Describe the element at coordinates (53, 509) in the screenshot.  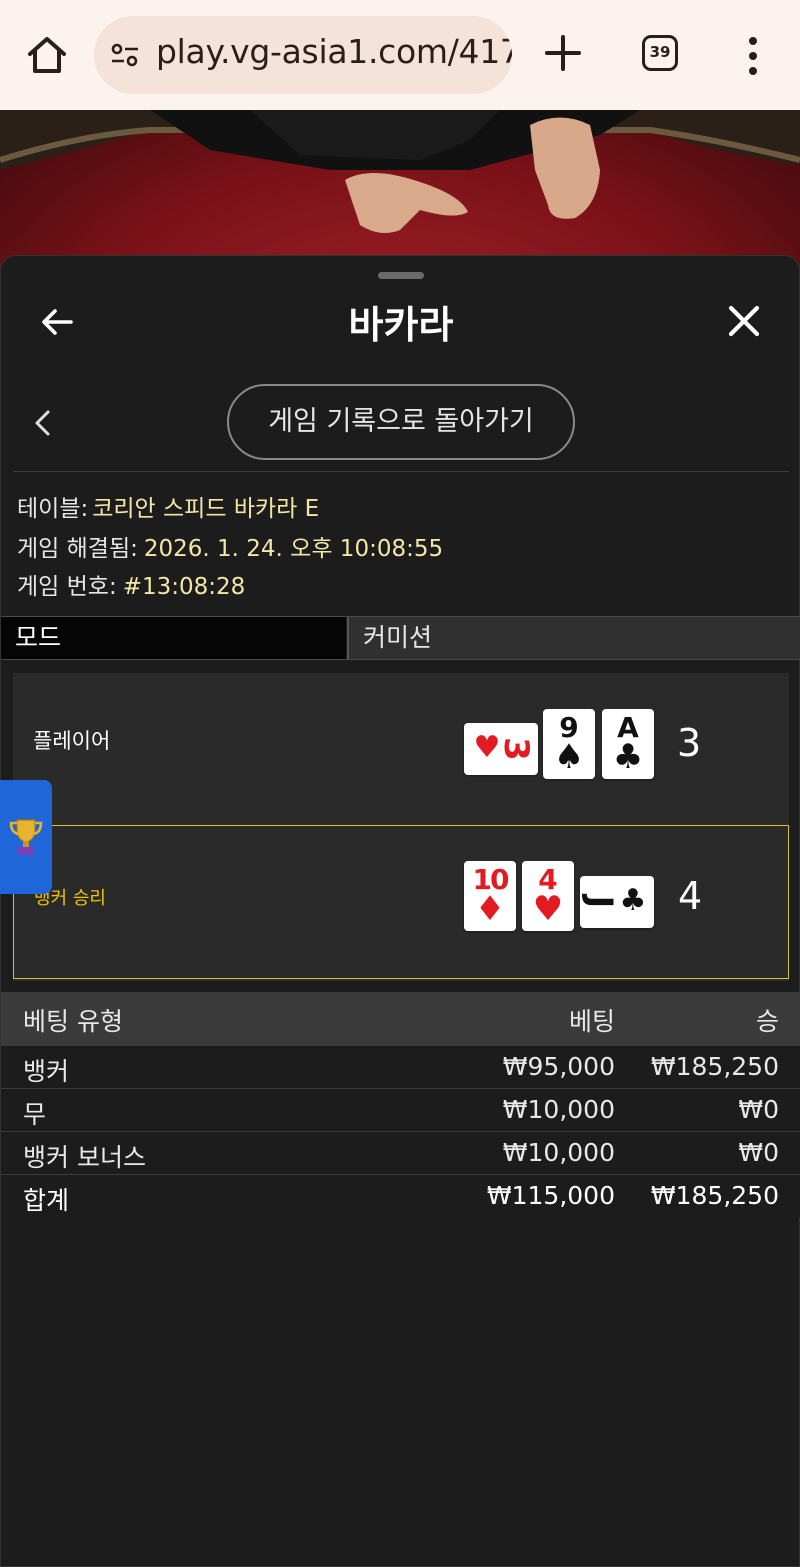
I see `table-label: 테이블:` at that location.